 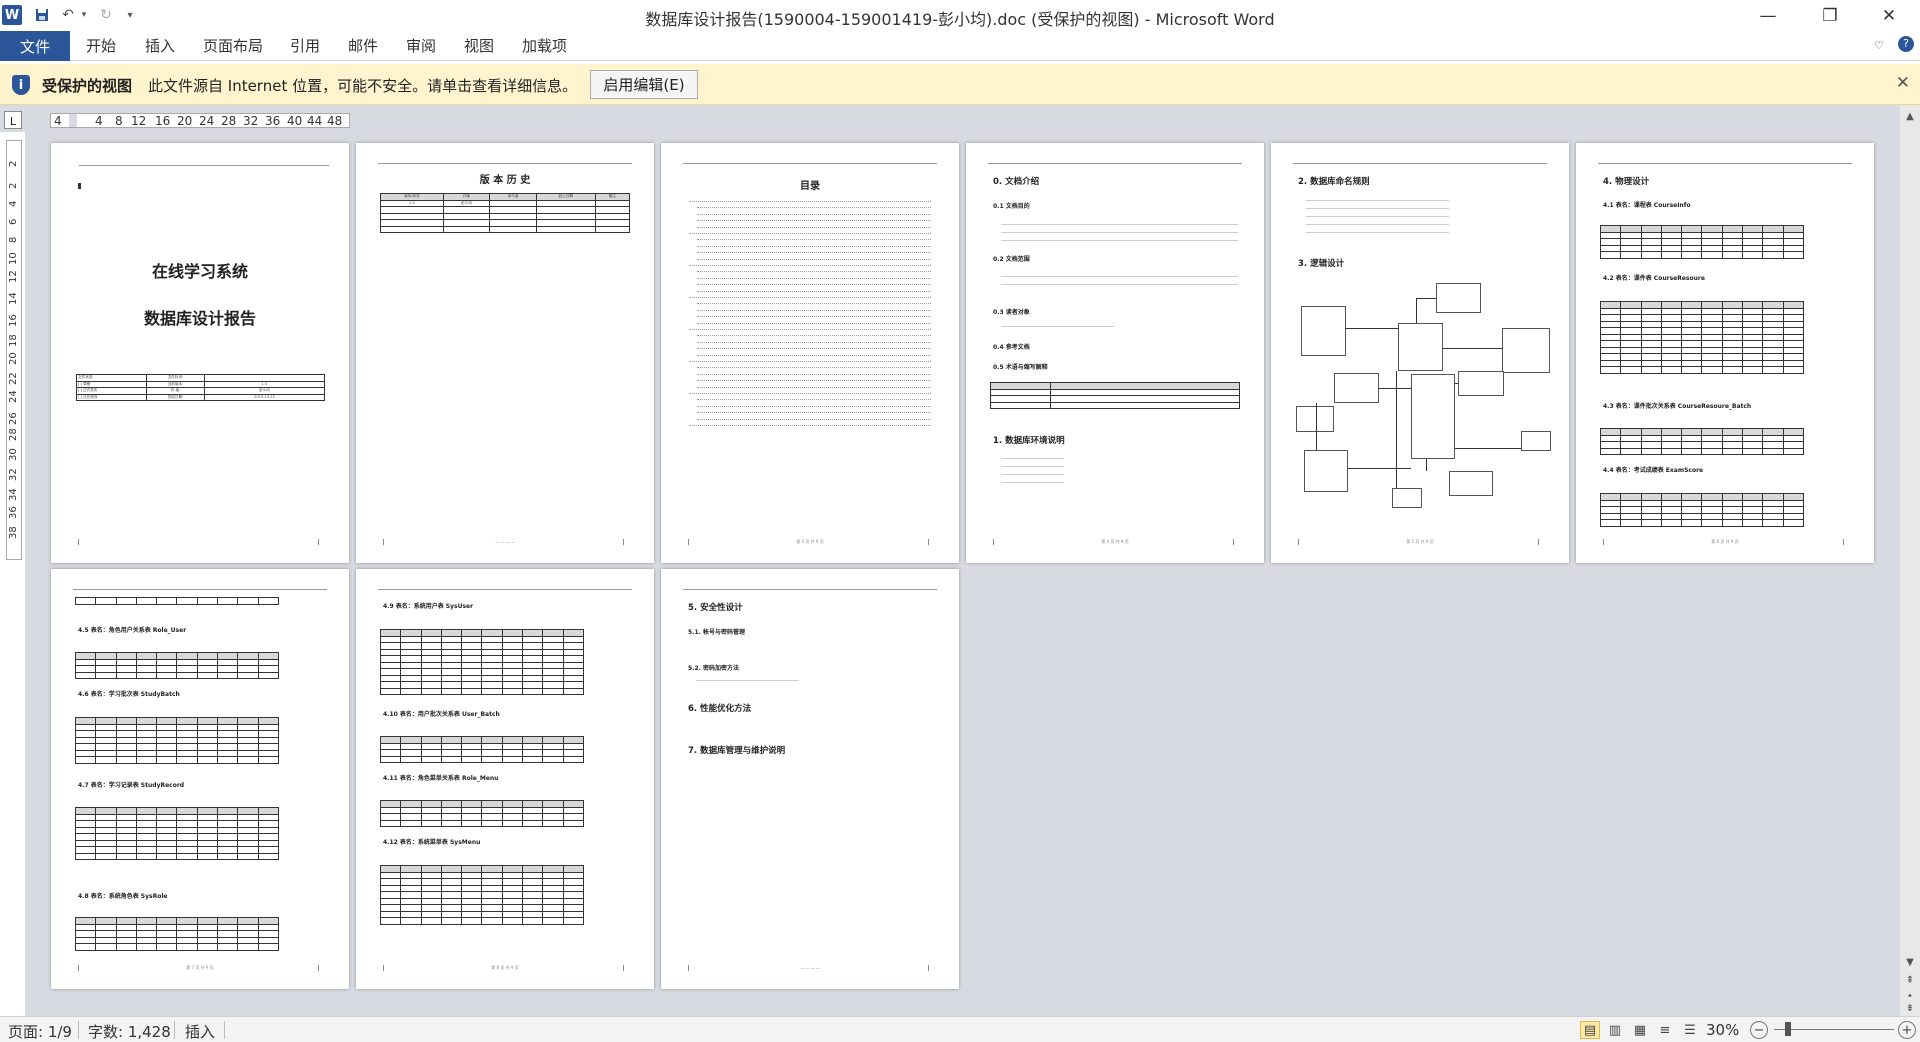 What do you see at coordinates (1910, 962) in the screenshot?
I see `scroll-down-icon: ▼` at bounding box center [1910, 962].